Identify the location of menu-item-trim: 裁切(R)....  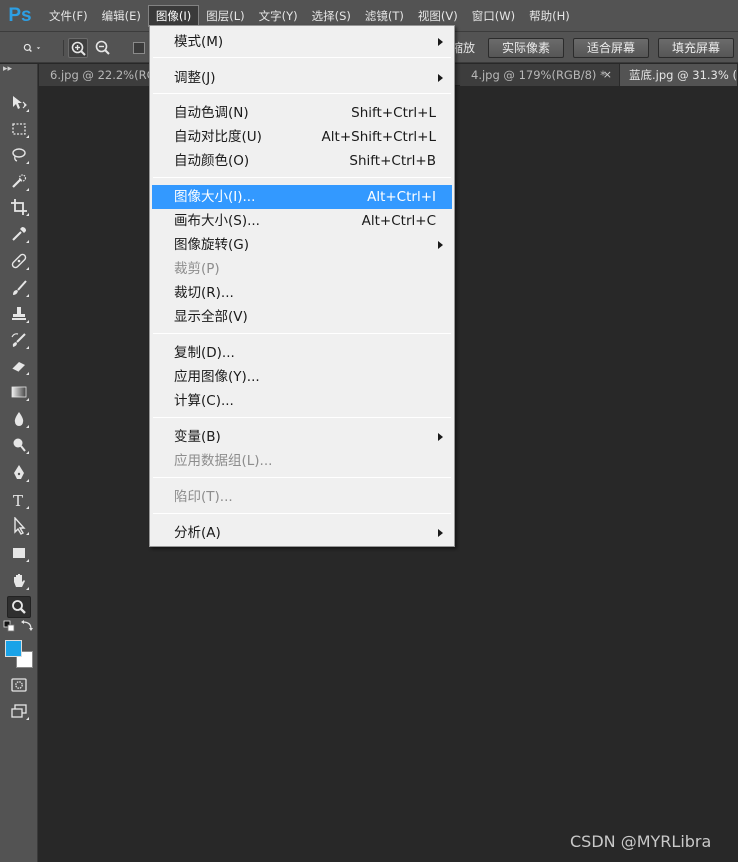
(302, 293).